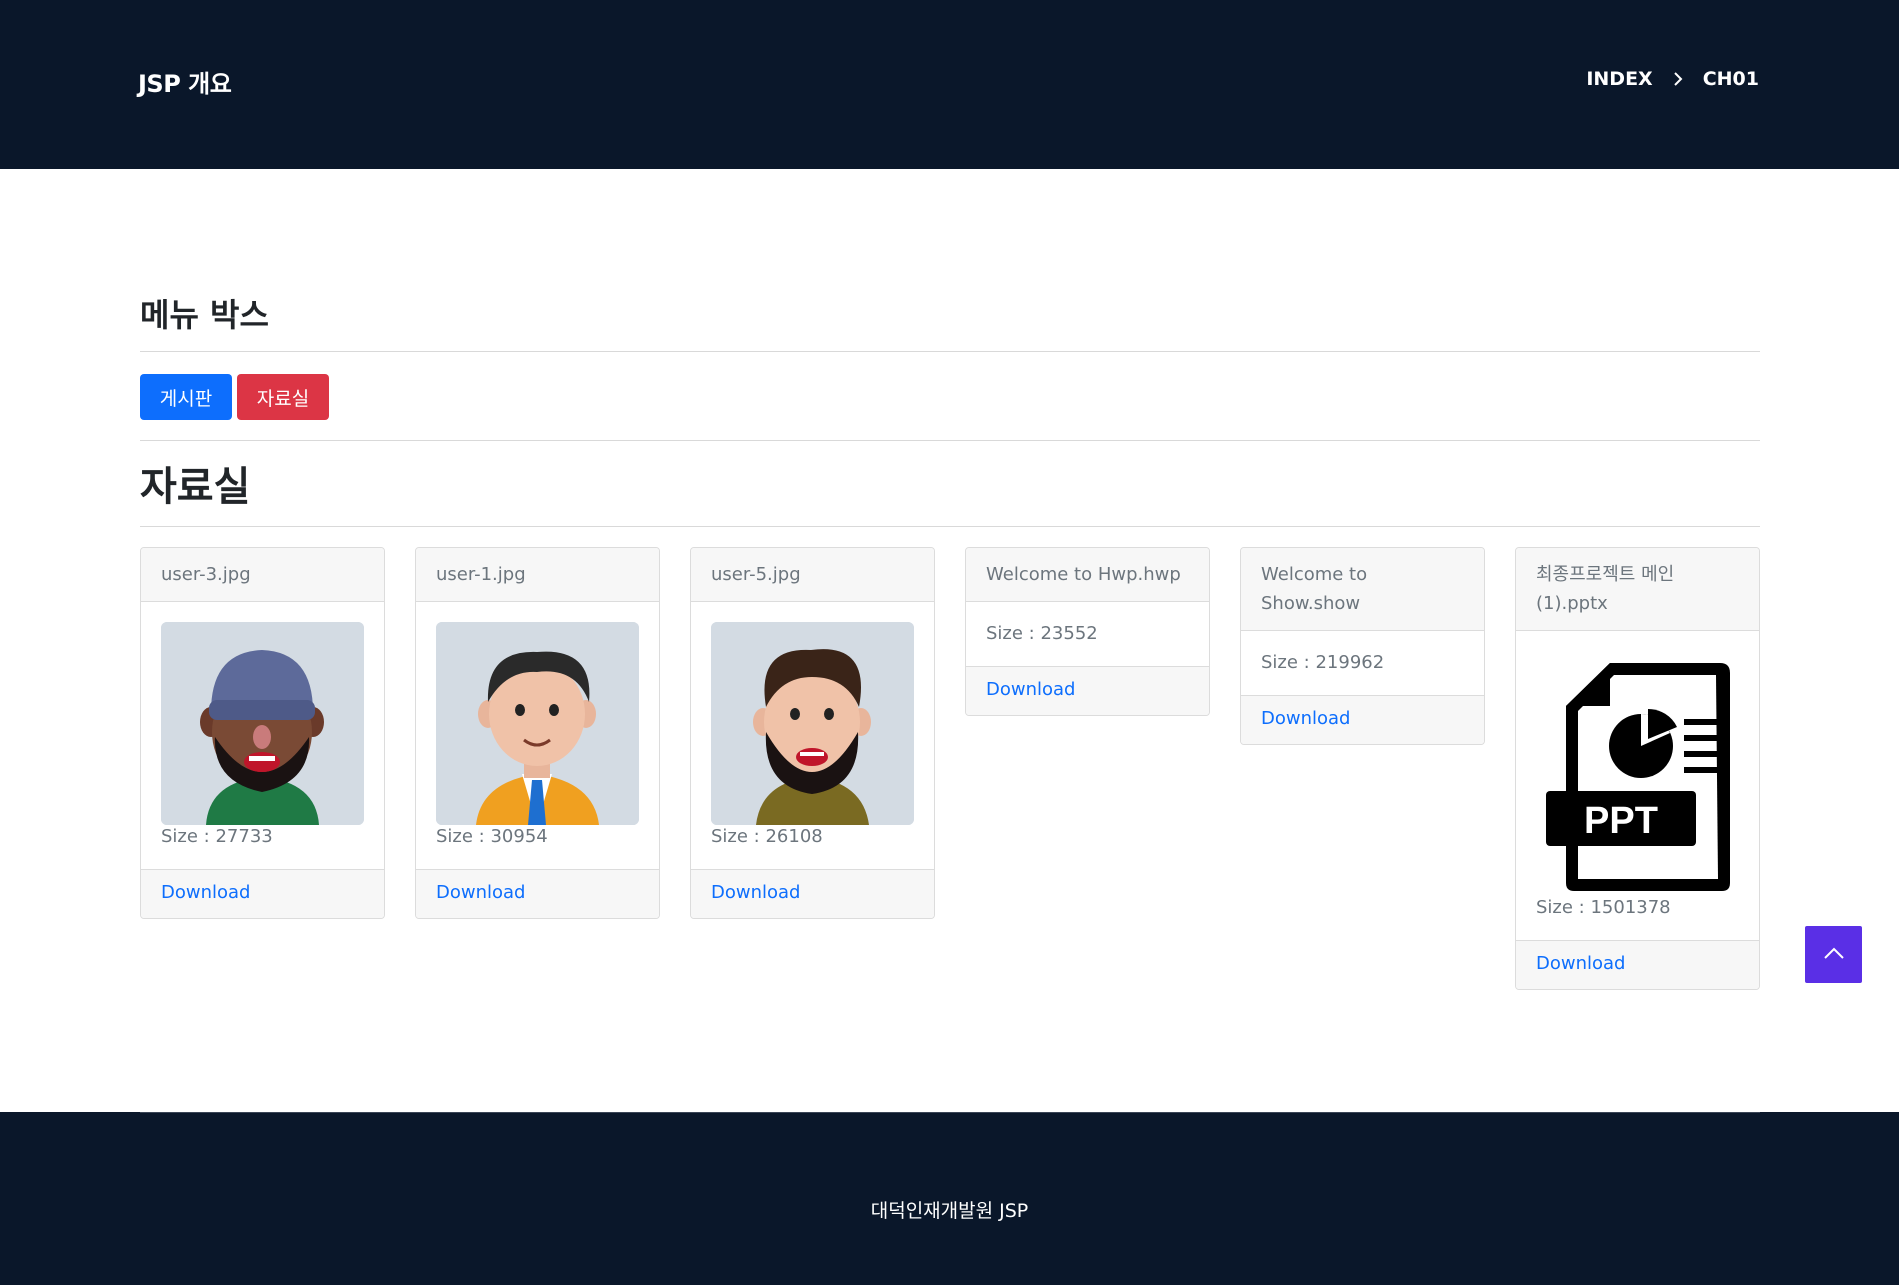 Image resolution: width=1899 pixels, height=1285 pixels. What do you see at coordinates (1637, 589) in the screenshot?
I see `file-name: 최종프로젝트 메인 (1).pptx` at bounding box center [1637, 589].